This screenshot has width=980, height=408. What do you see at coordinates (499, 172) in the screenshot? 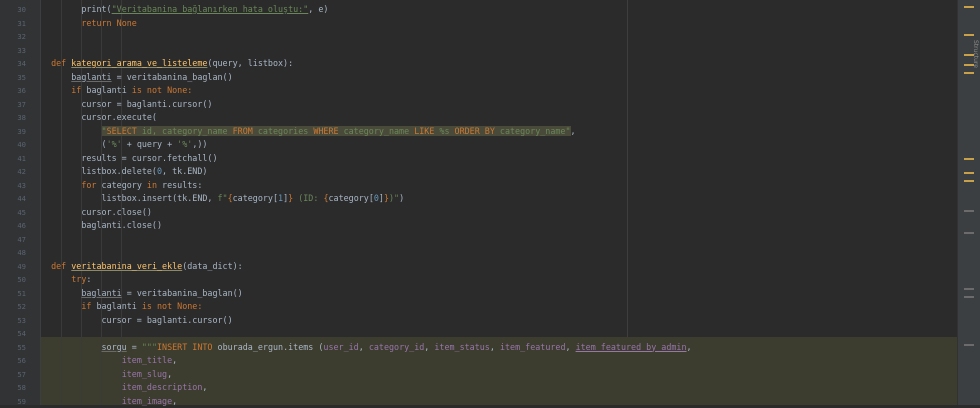
I see `code-line-42: listbox.delete(0, tk.END)` at bounding box center [499, 172].